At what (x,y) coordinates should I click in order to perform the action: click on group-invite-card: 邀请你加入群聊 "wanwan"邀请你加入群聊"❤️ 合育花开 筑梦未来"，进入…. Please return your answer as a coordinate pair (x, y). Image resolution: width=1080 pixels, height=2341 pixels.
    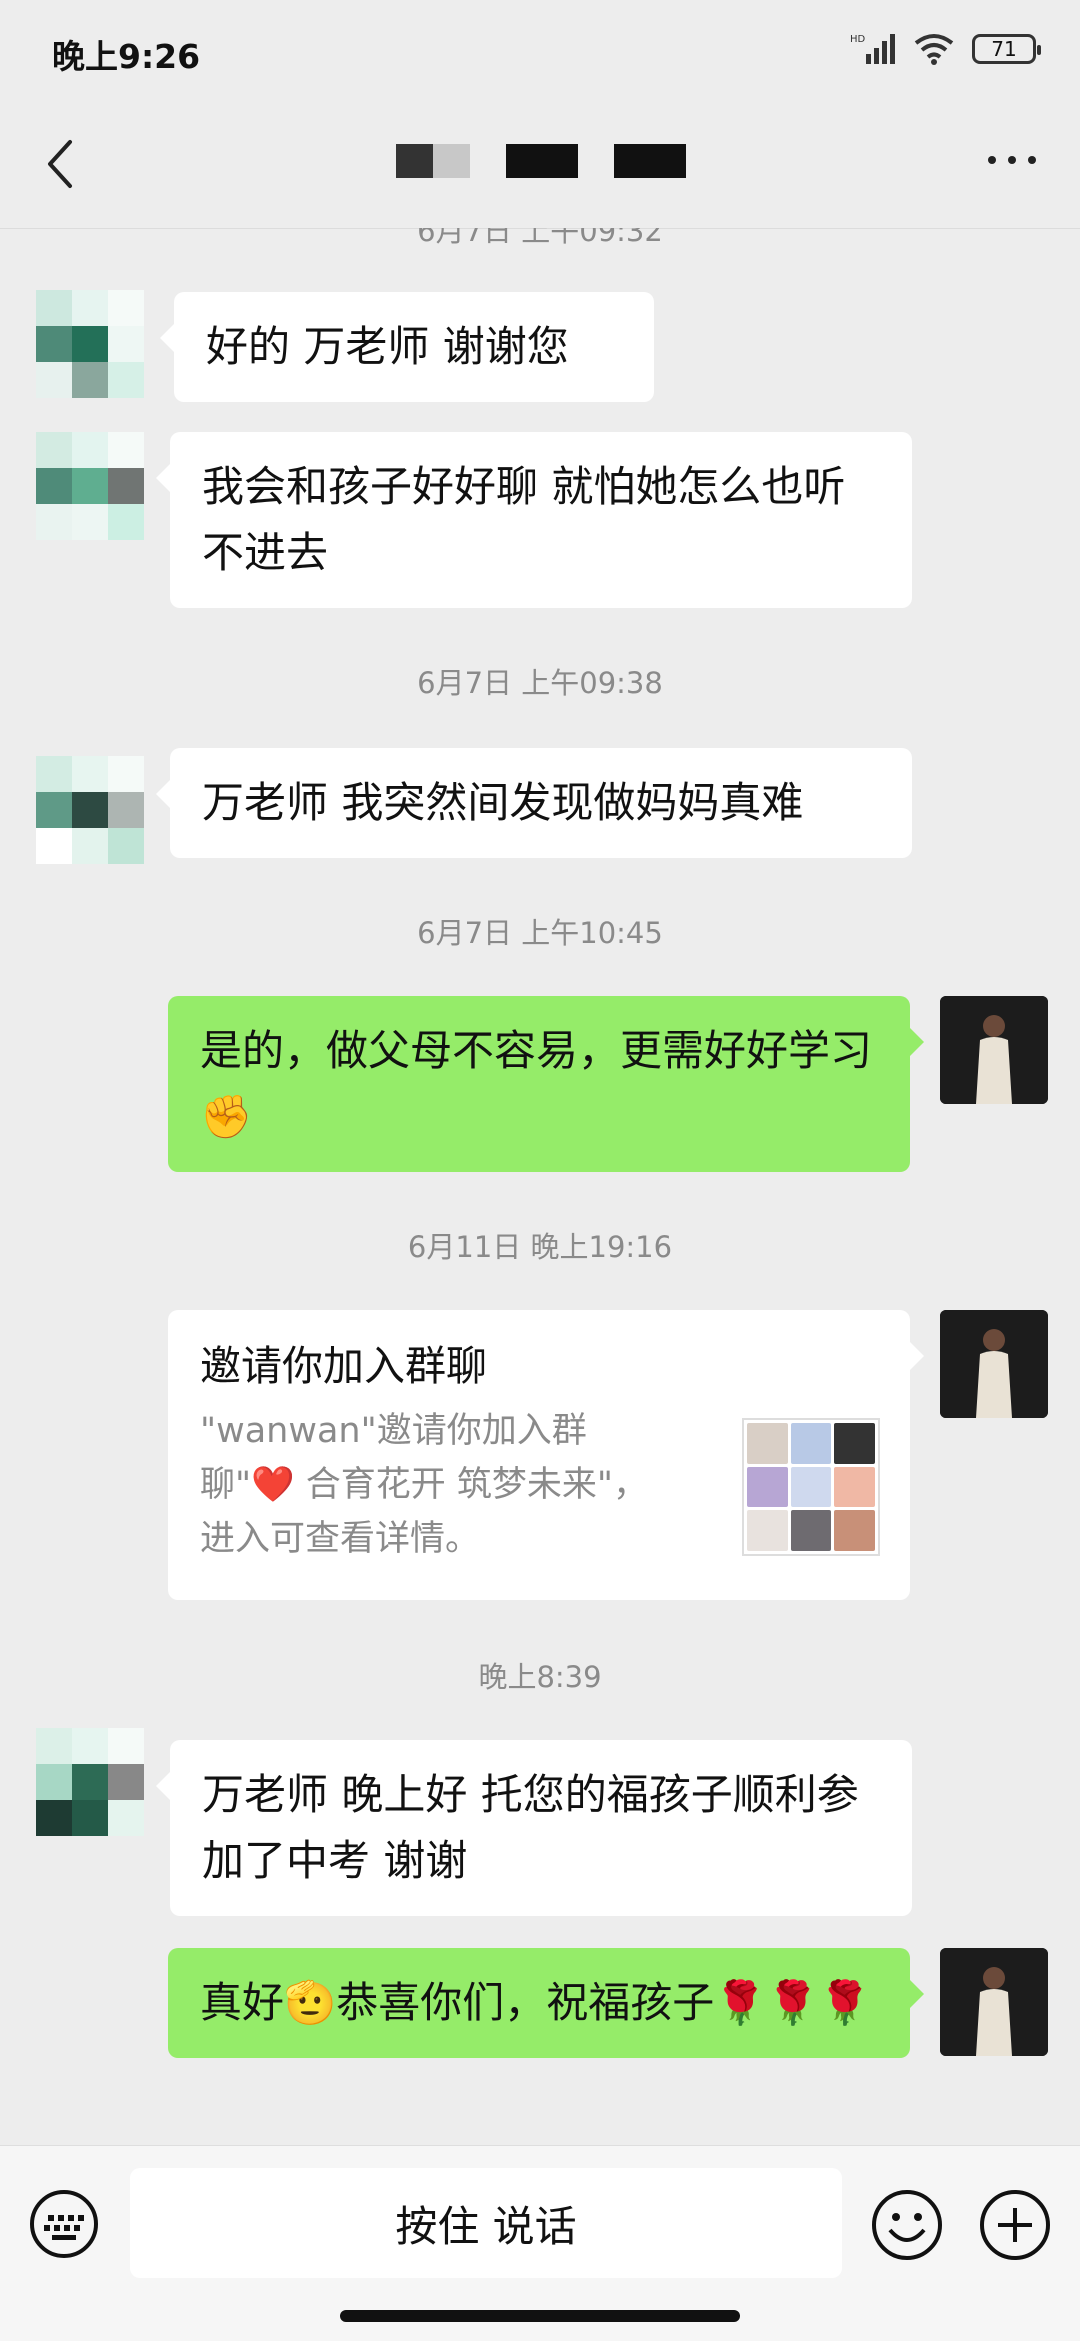
    Looking at the image, I should click on (546, 1455).